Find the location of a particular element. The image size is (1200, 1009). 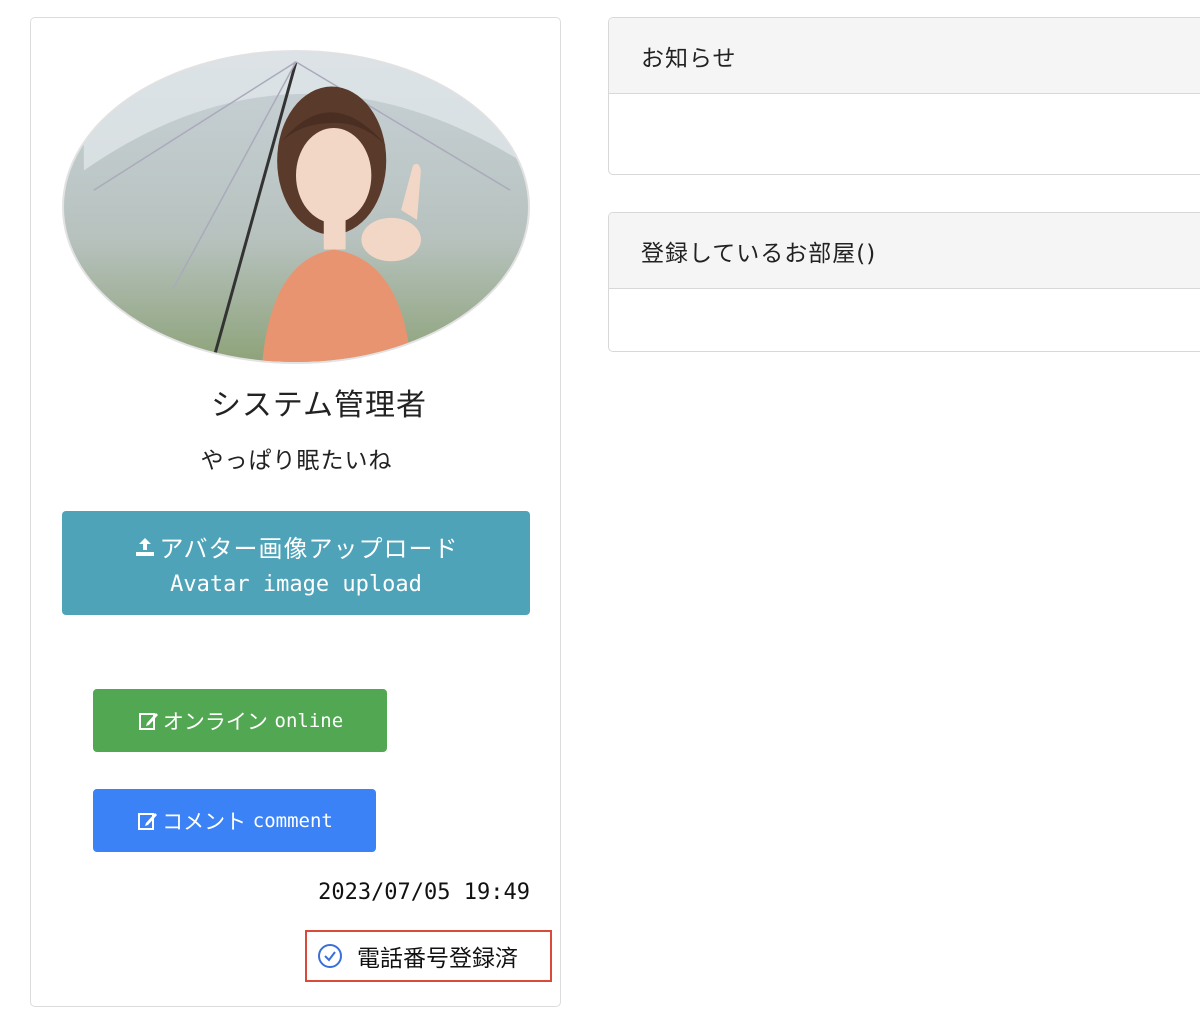

avatar-upload-label-en: Avatar image upload is located at coordinates (296, 584).